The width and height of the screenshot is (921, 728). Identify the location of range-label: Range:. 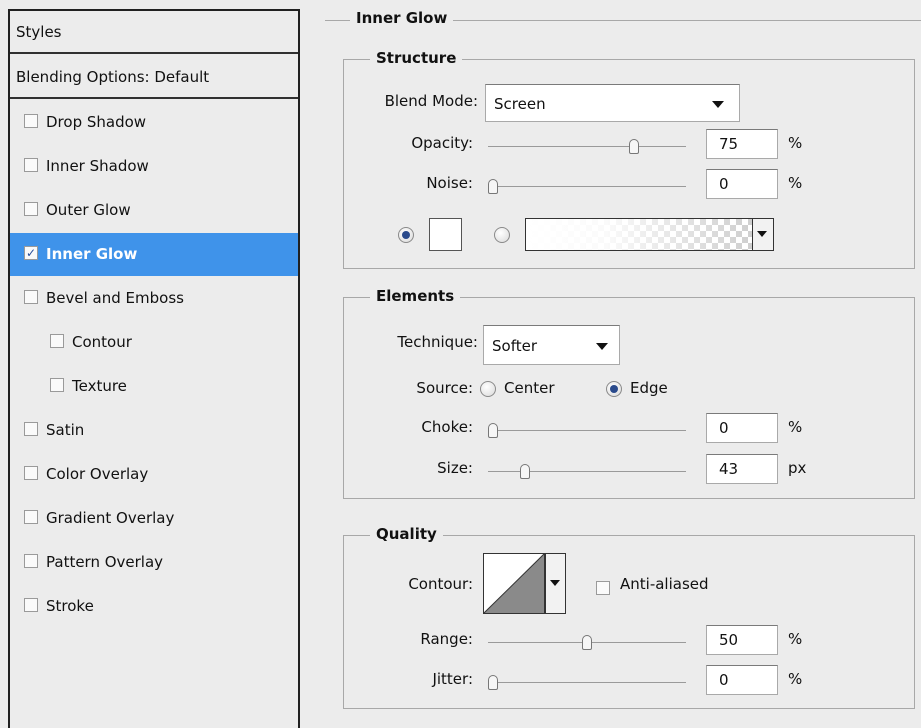
(446, 639).